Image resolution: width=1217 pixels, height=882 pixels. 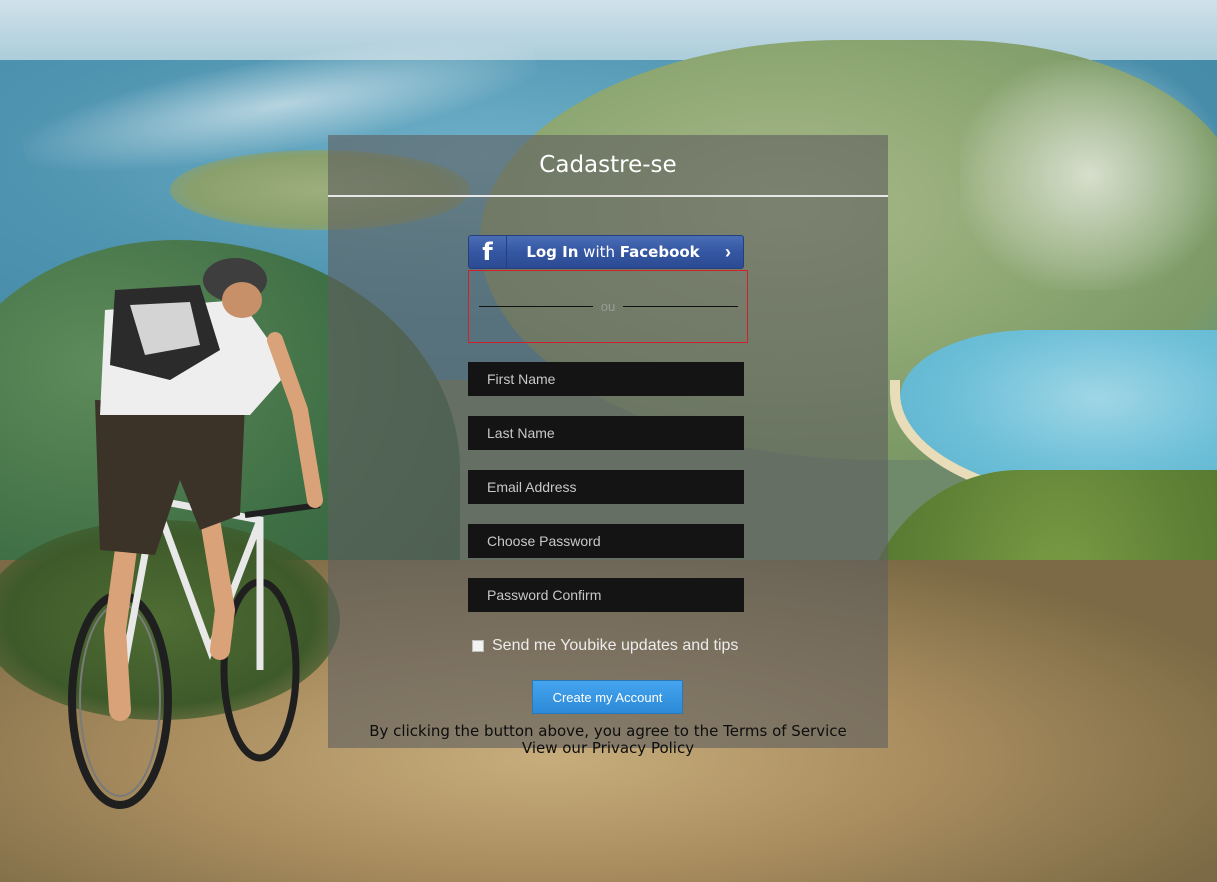 I want to click on create-account-button: Create my Account, so click(x=607, y=697).